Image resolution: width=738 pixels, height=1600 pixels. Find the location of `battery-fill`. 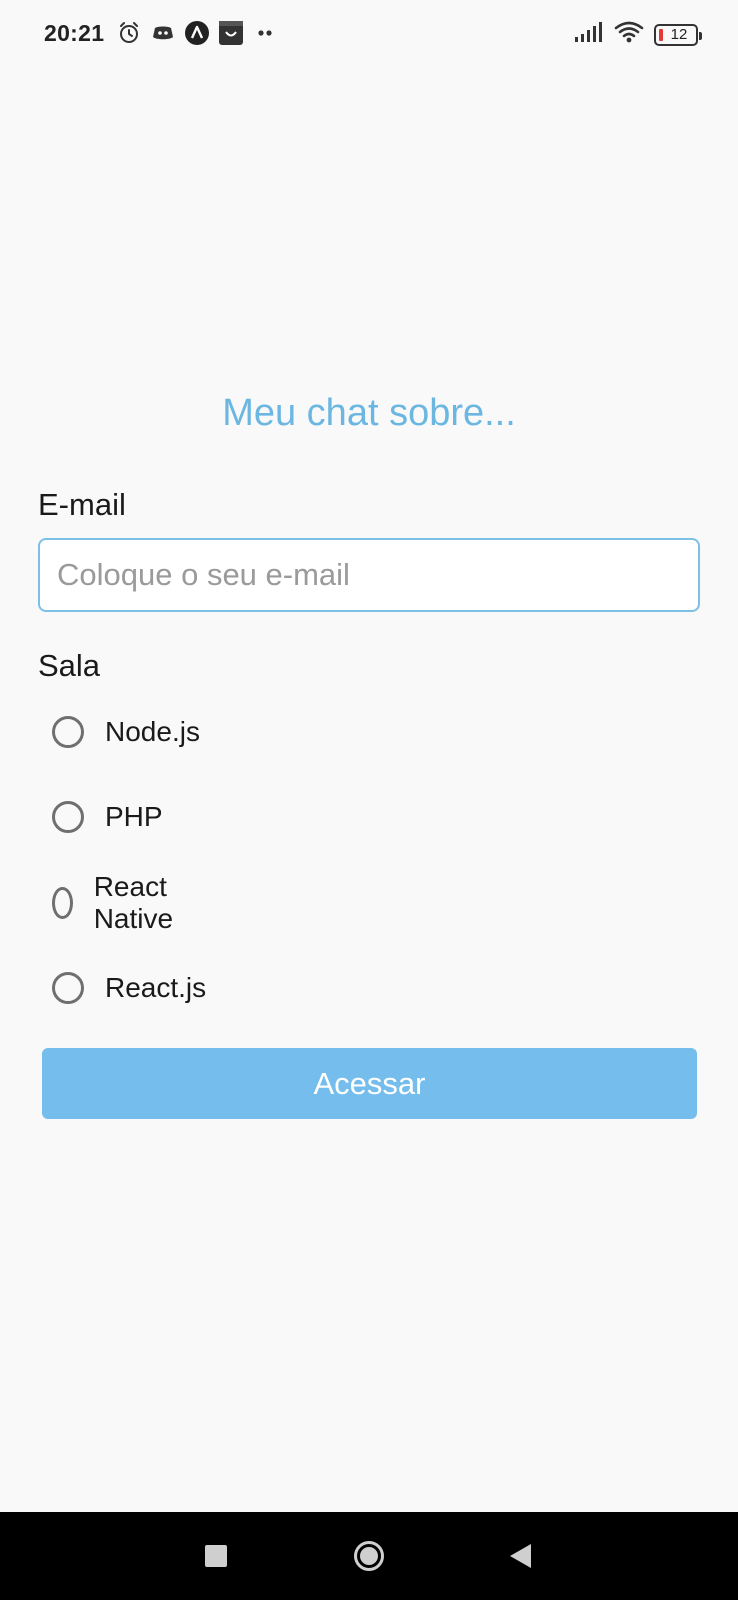

battery-fill is located at coordinates (661, 34).